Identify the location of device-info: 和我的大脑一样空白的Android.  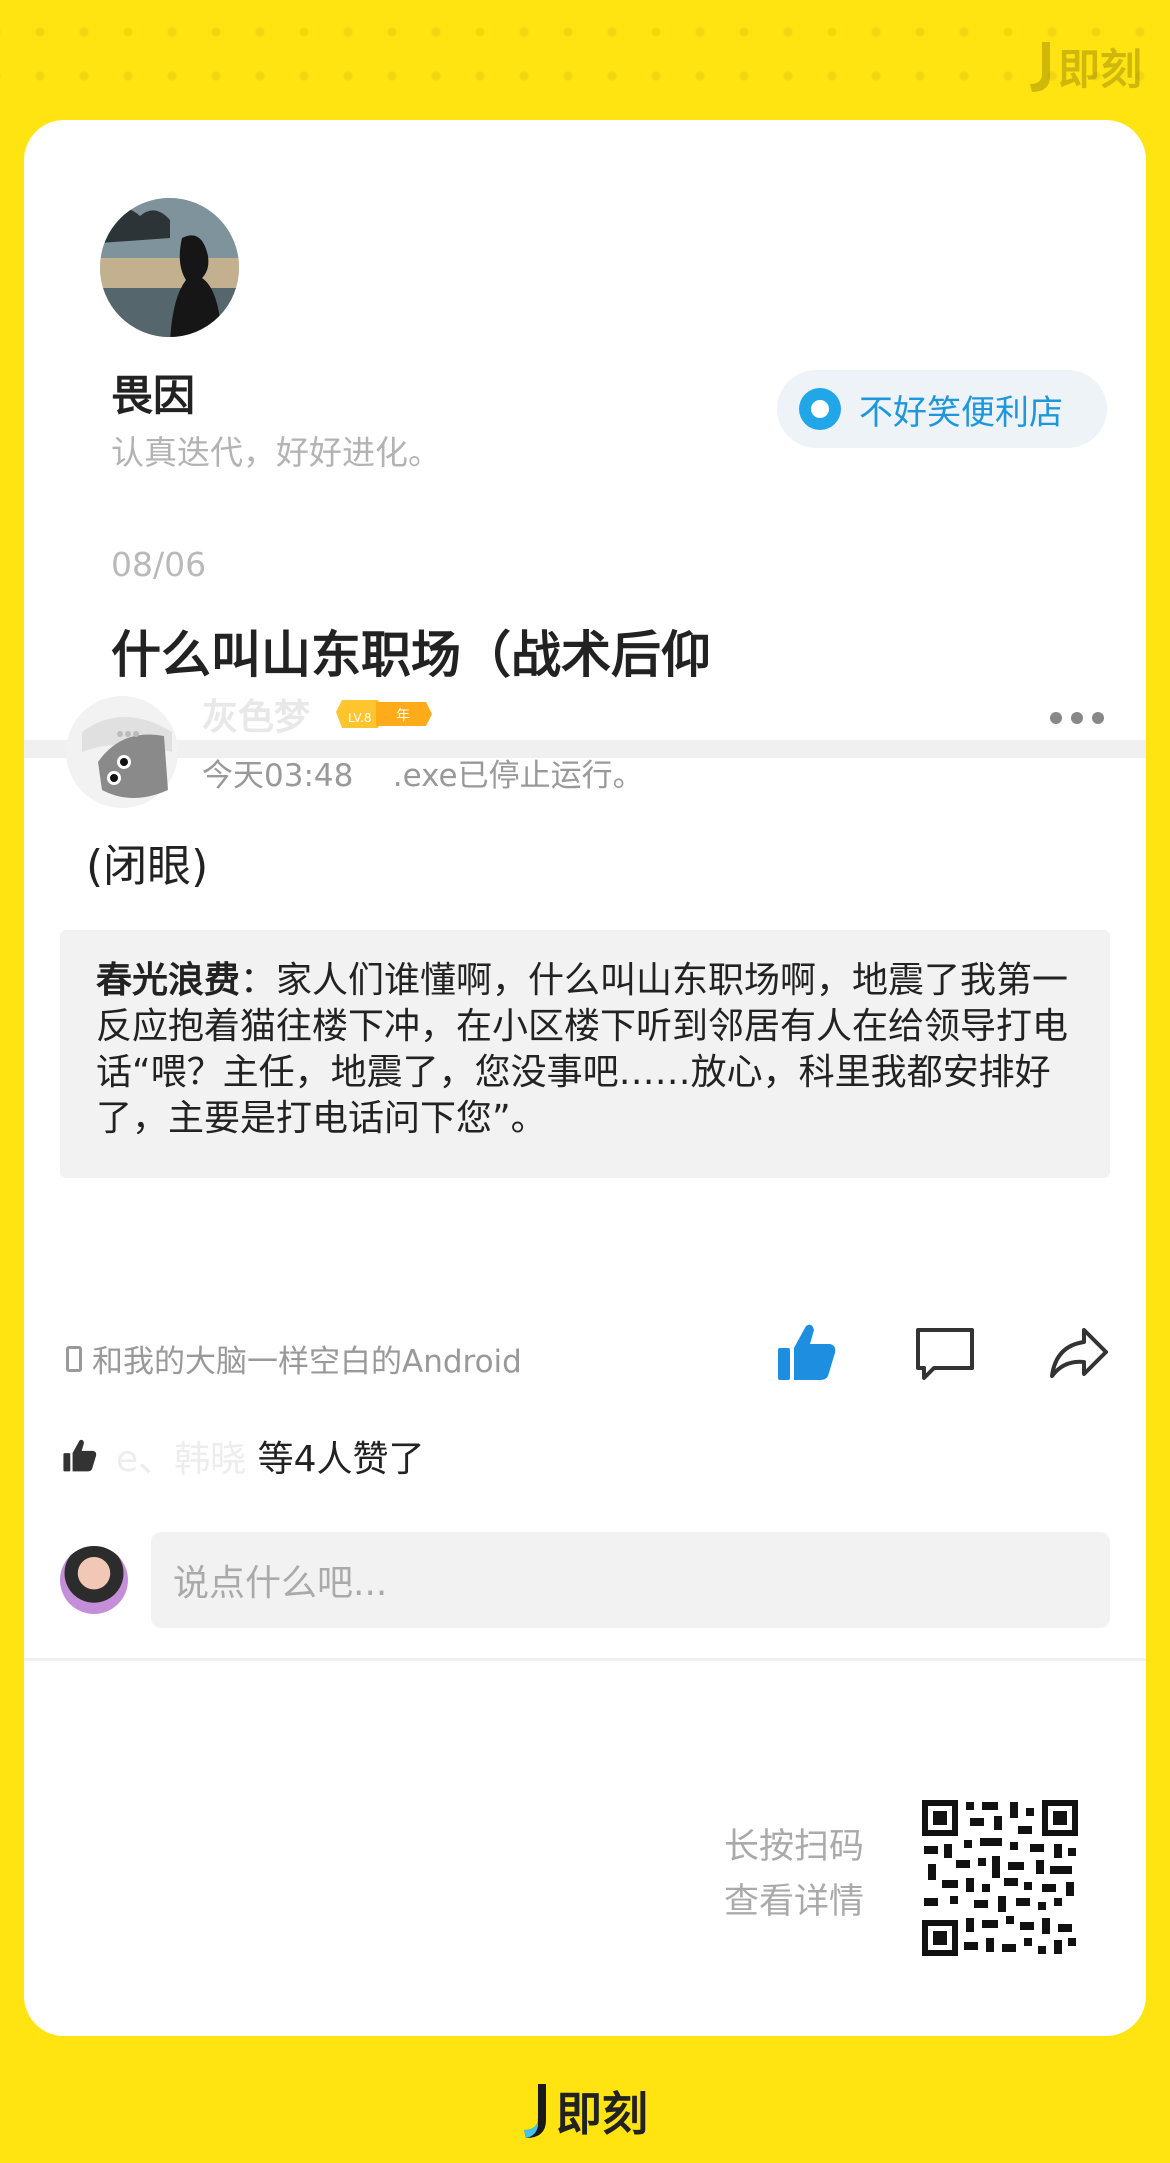
(294, 1358).